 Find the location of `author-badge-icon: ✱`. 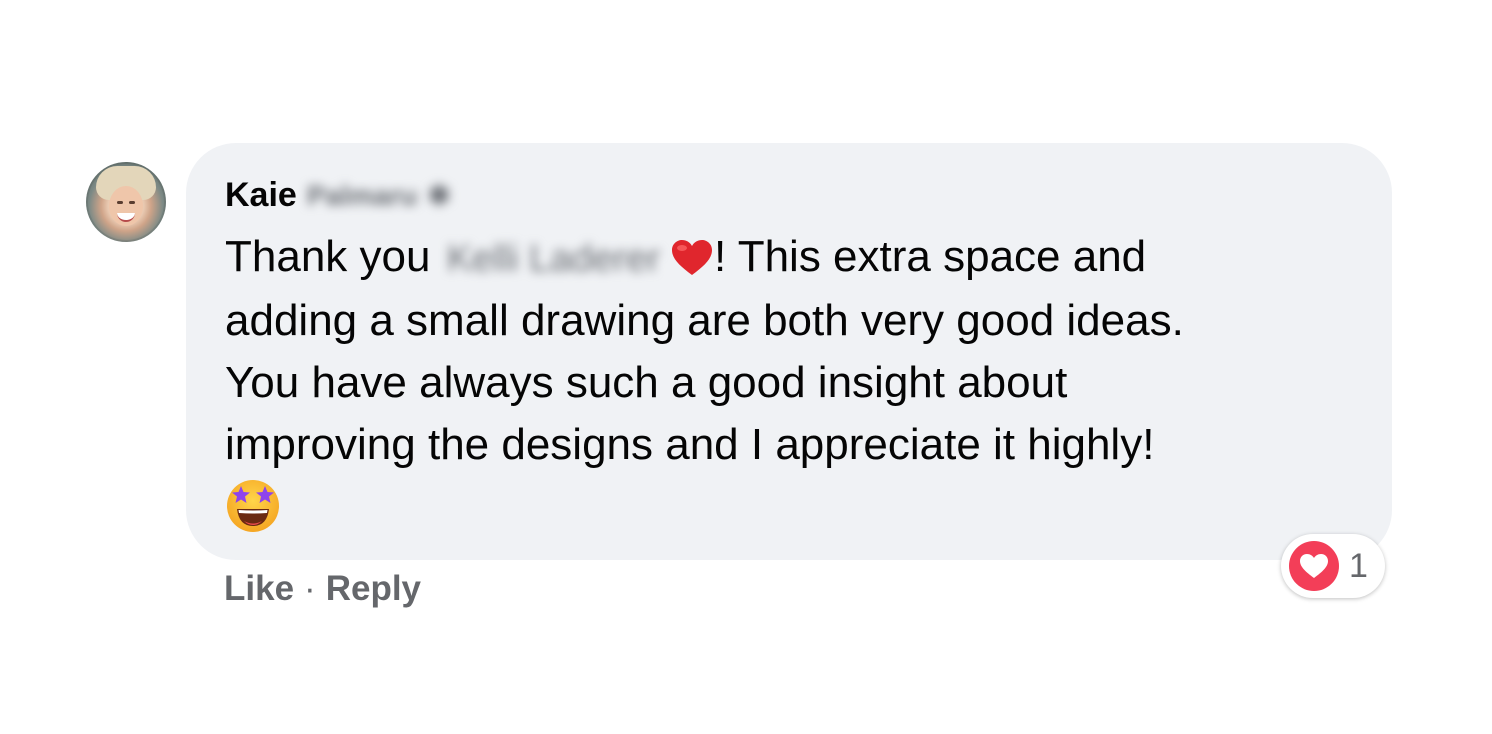

author-badge-icon: ✱ is located at coordinates (439, 195).